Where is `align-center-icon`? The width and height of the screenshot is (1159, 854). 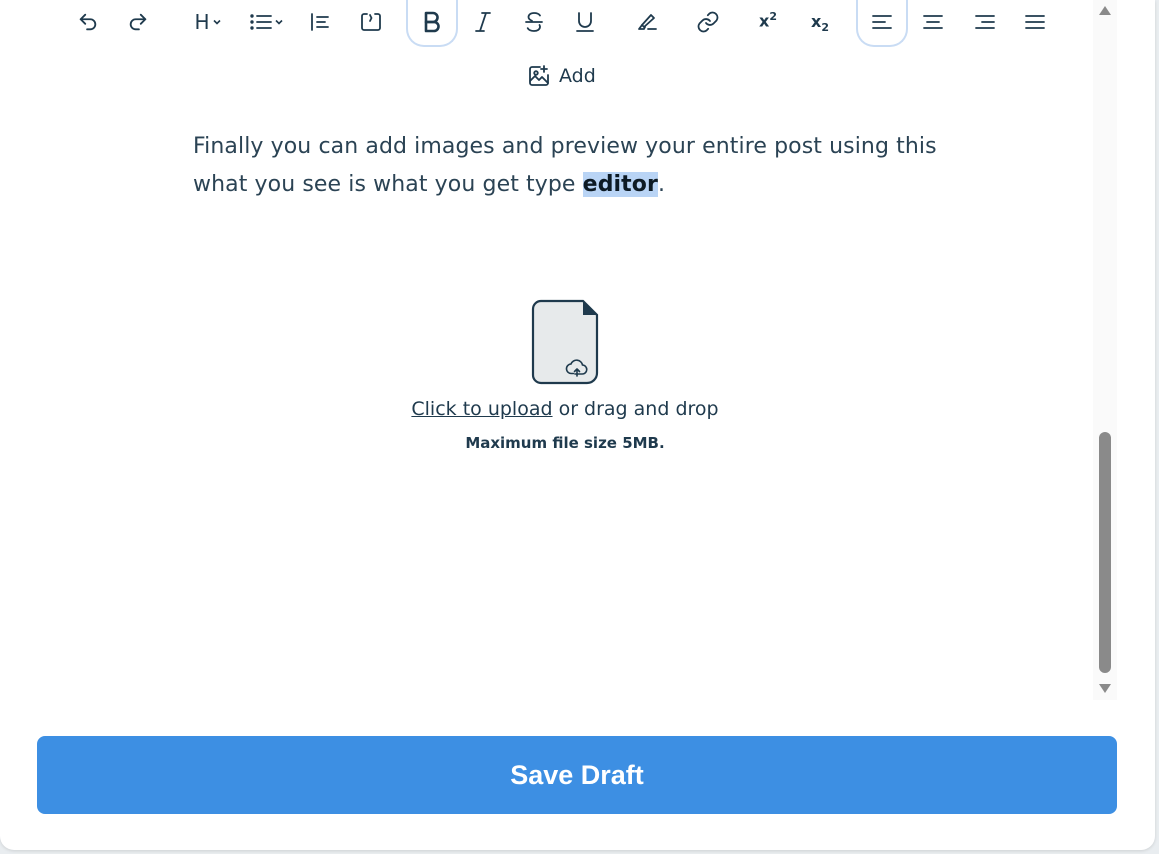 align-center-icon is located at coordinates (933, 22).